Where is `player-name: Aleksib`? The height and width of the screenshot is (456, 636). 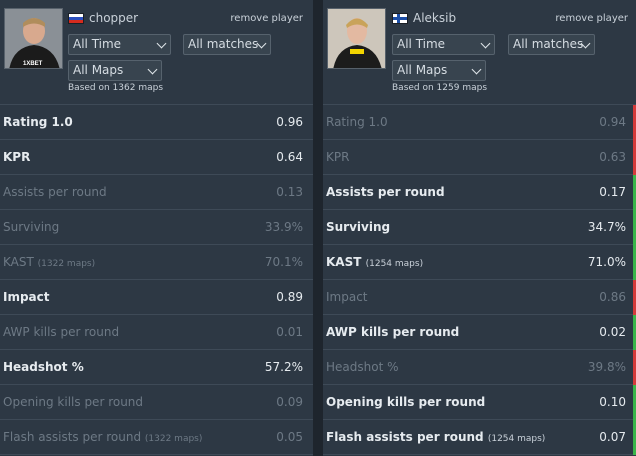
player-name: Aleksib is located at coordinates (434, 18).